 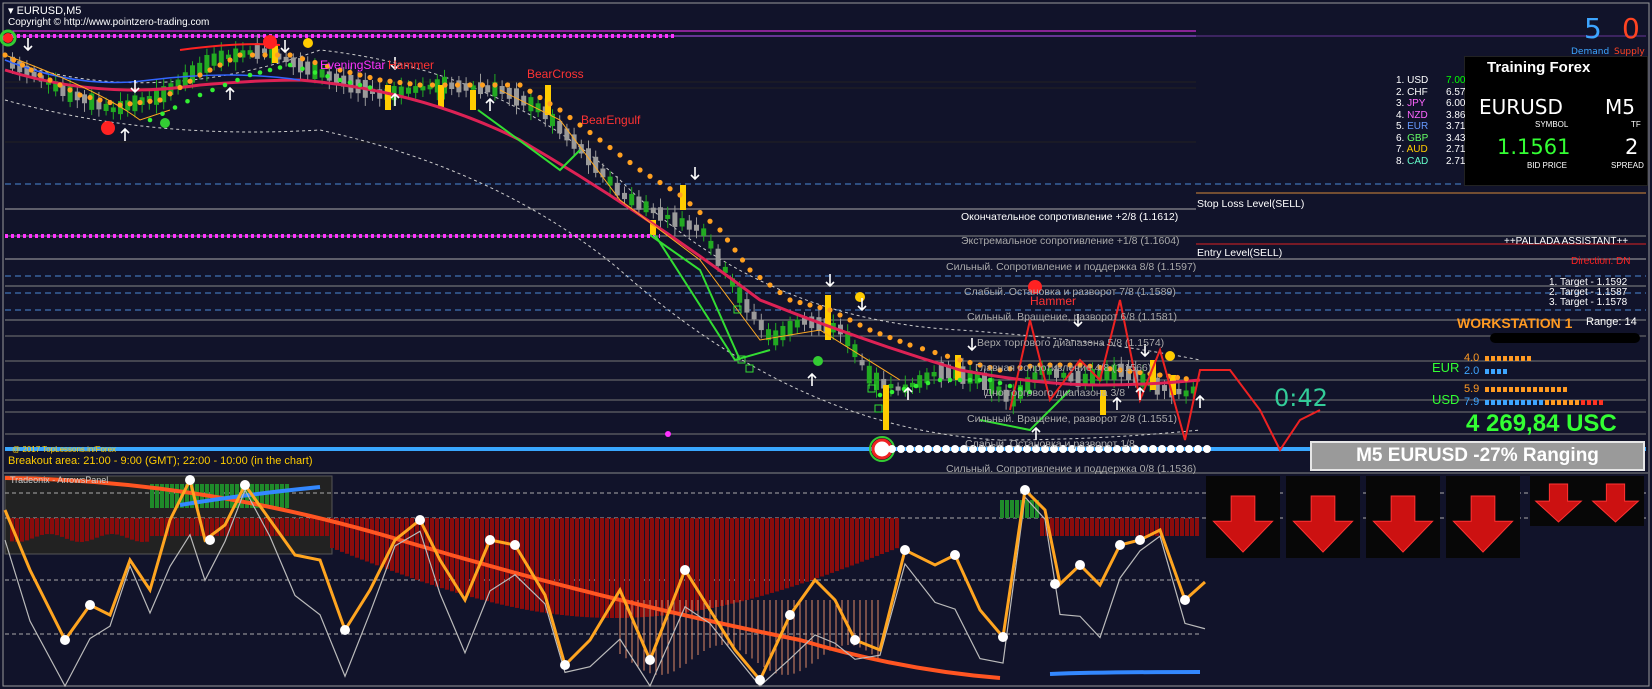 I want to click on pattern-hammer-2: Hammer, so click(x=1053, y=301).